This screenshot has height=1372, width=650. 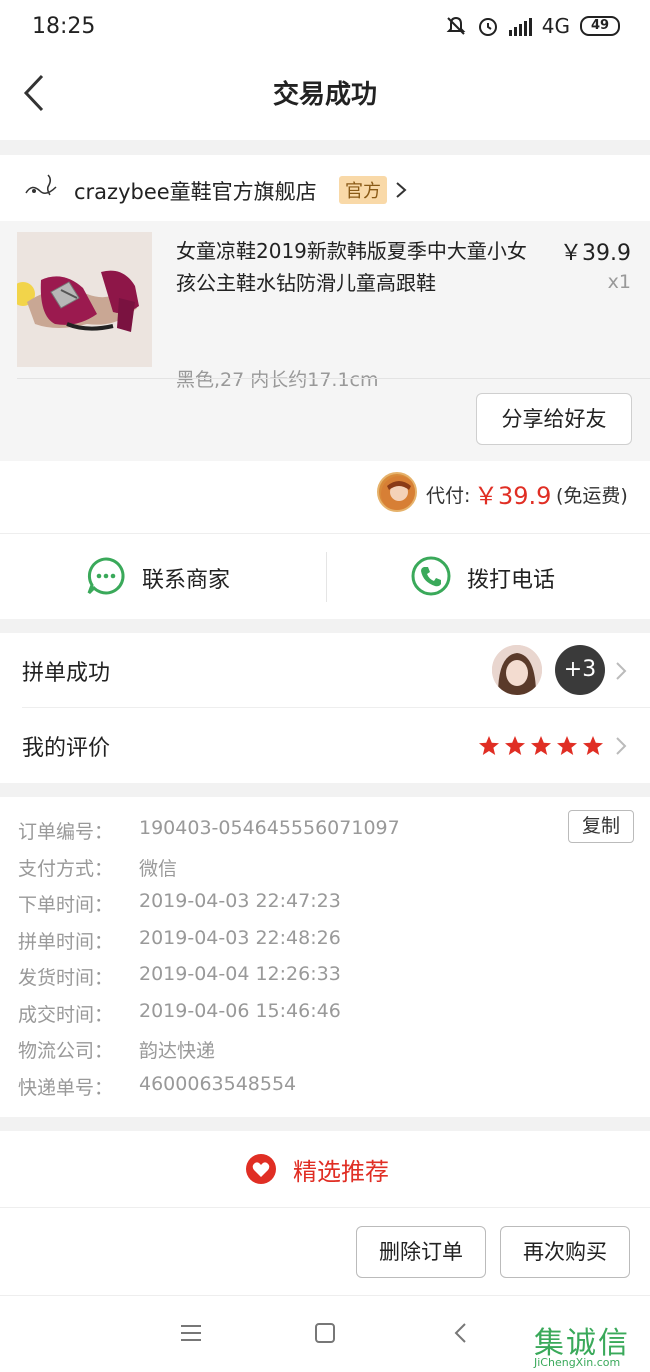 I want to click on order-info-row: 物流公司： 韵达快递, so click(x=328, y=1039).